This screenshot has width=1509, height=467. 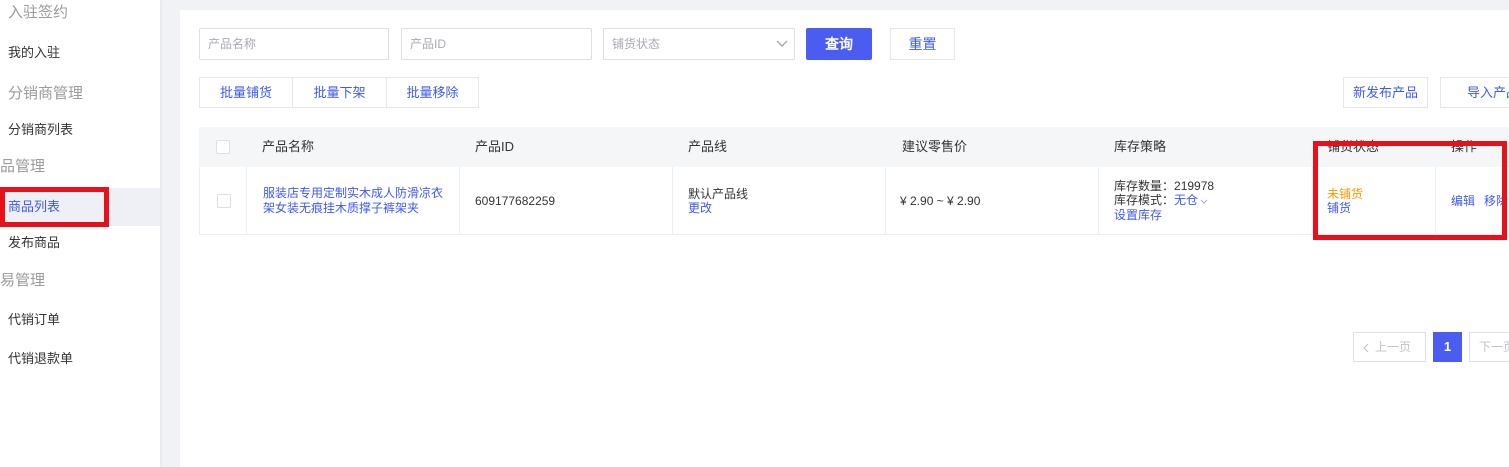 What do you see at coordinates (718, 193) in the screenshot?
I see `product-line: 默认产品线` at bounding box center [718, 193].